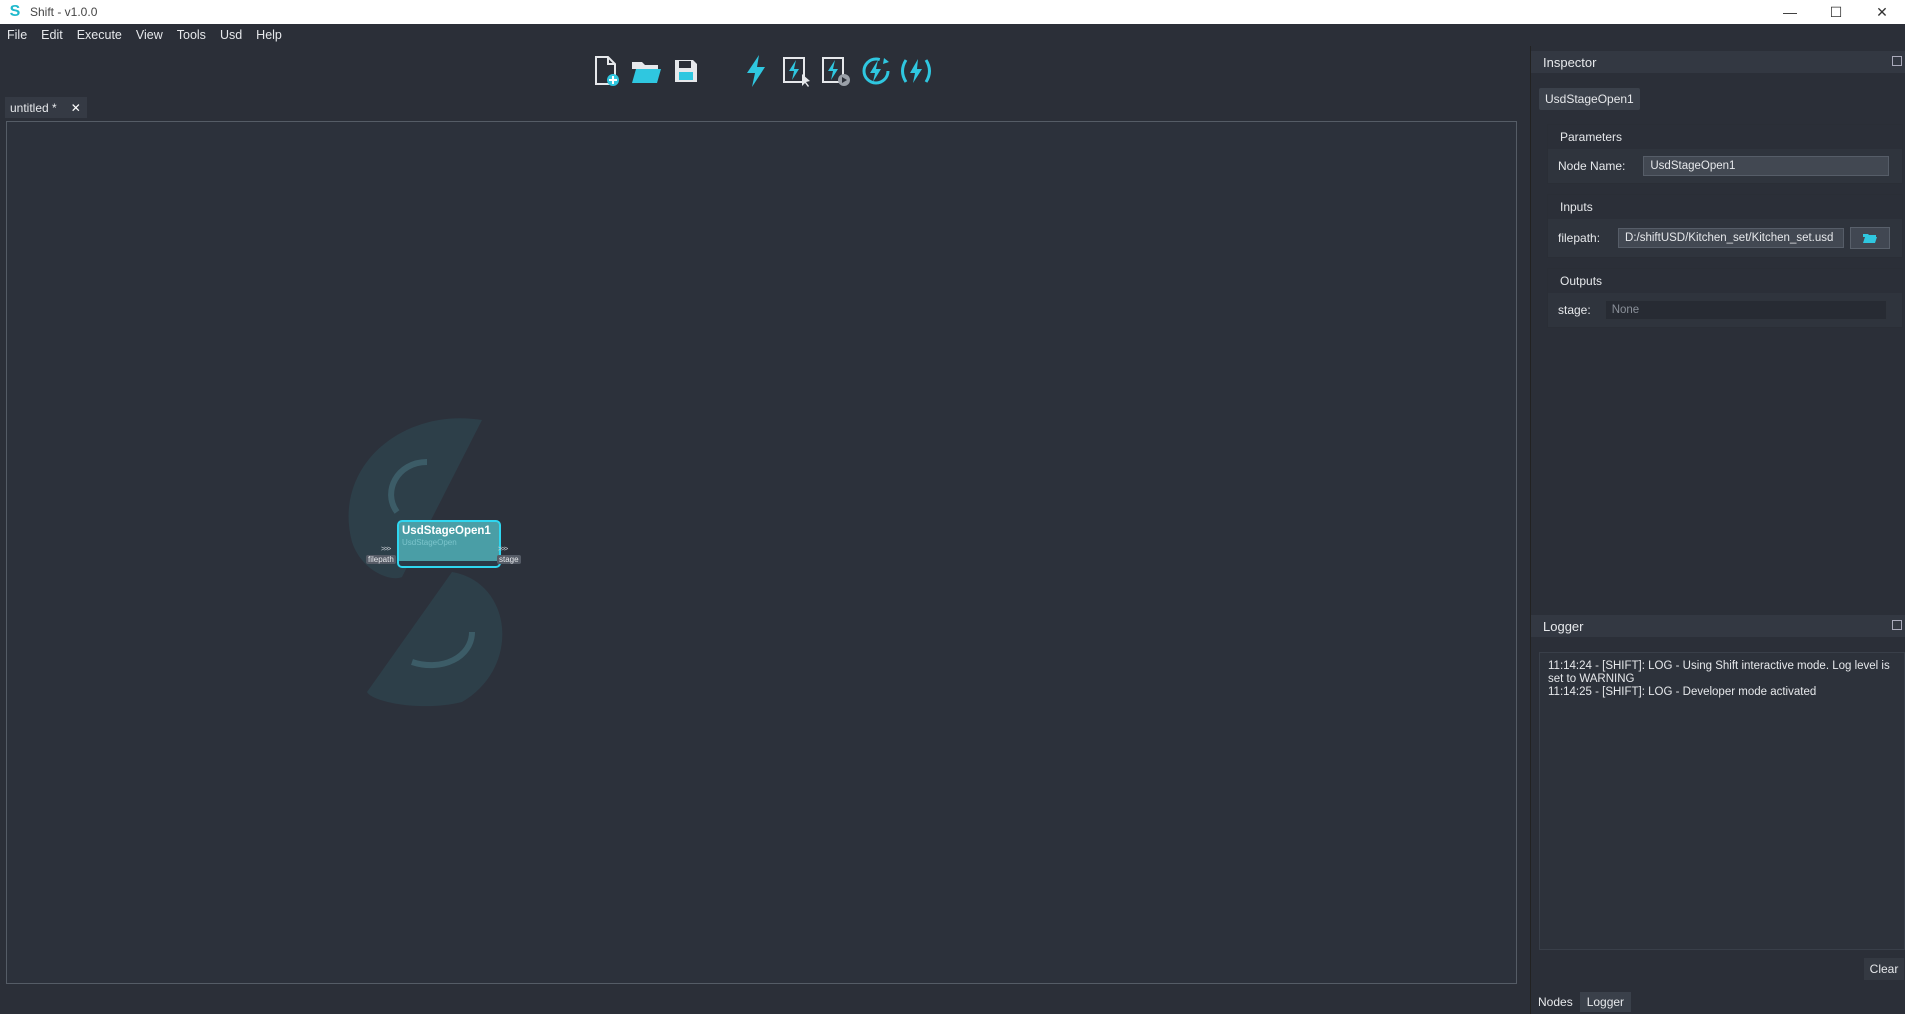 Image resolution: width=1905 pixels, height=1014 pixels. I want to click on execute-refresh-button, so click(876, 71).